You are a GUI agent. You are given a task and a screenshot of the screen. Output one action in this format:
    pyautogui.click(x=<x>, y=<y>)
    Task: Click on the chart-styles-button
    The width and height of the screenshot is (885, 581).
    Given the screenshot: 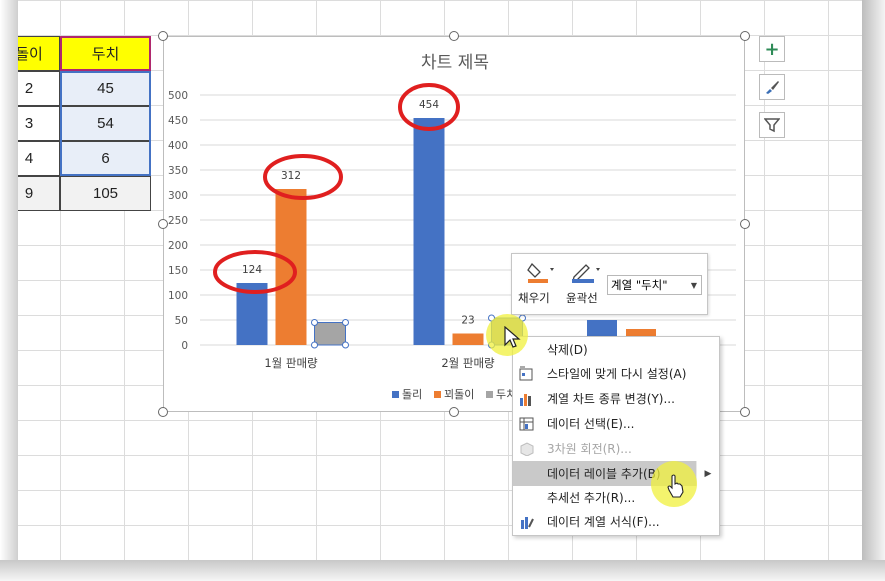 What is the action you would take?
    pyautogui.click(x=772, y=87)
    